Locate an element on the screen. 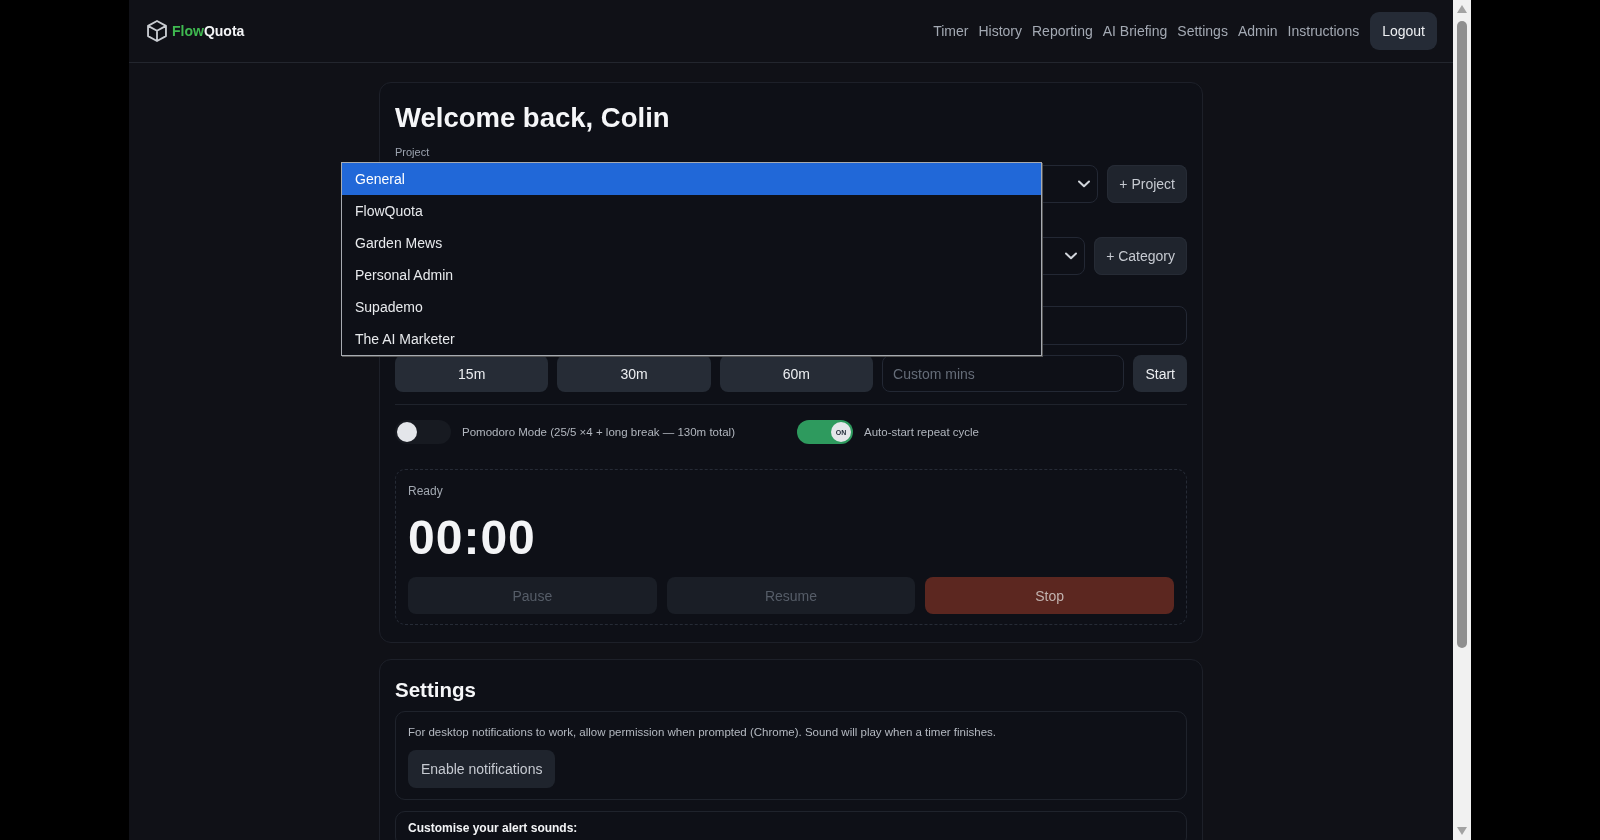 This screenshot has height=840, width=1600. sounds-heading: Customise your alert sounds: is located at coordinates (493, 828).